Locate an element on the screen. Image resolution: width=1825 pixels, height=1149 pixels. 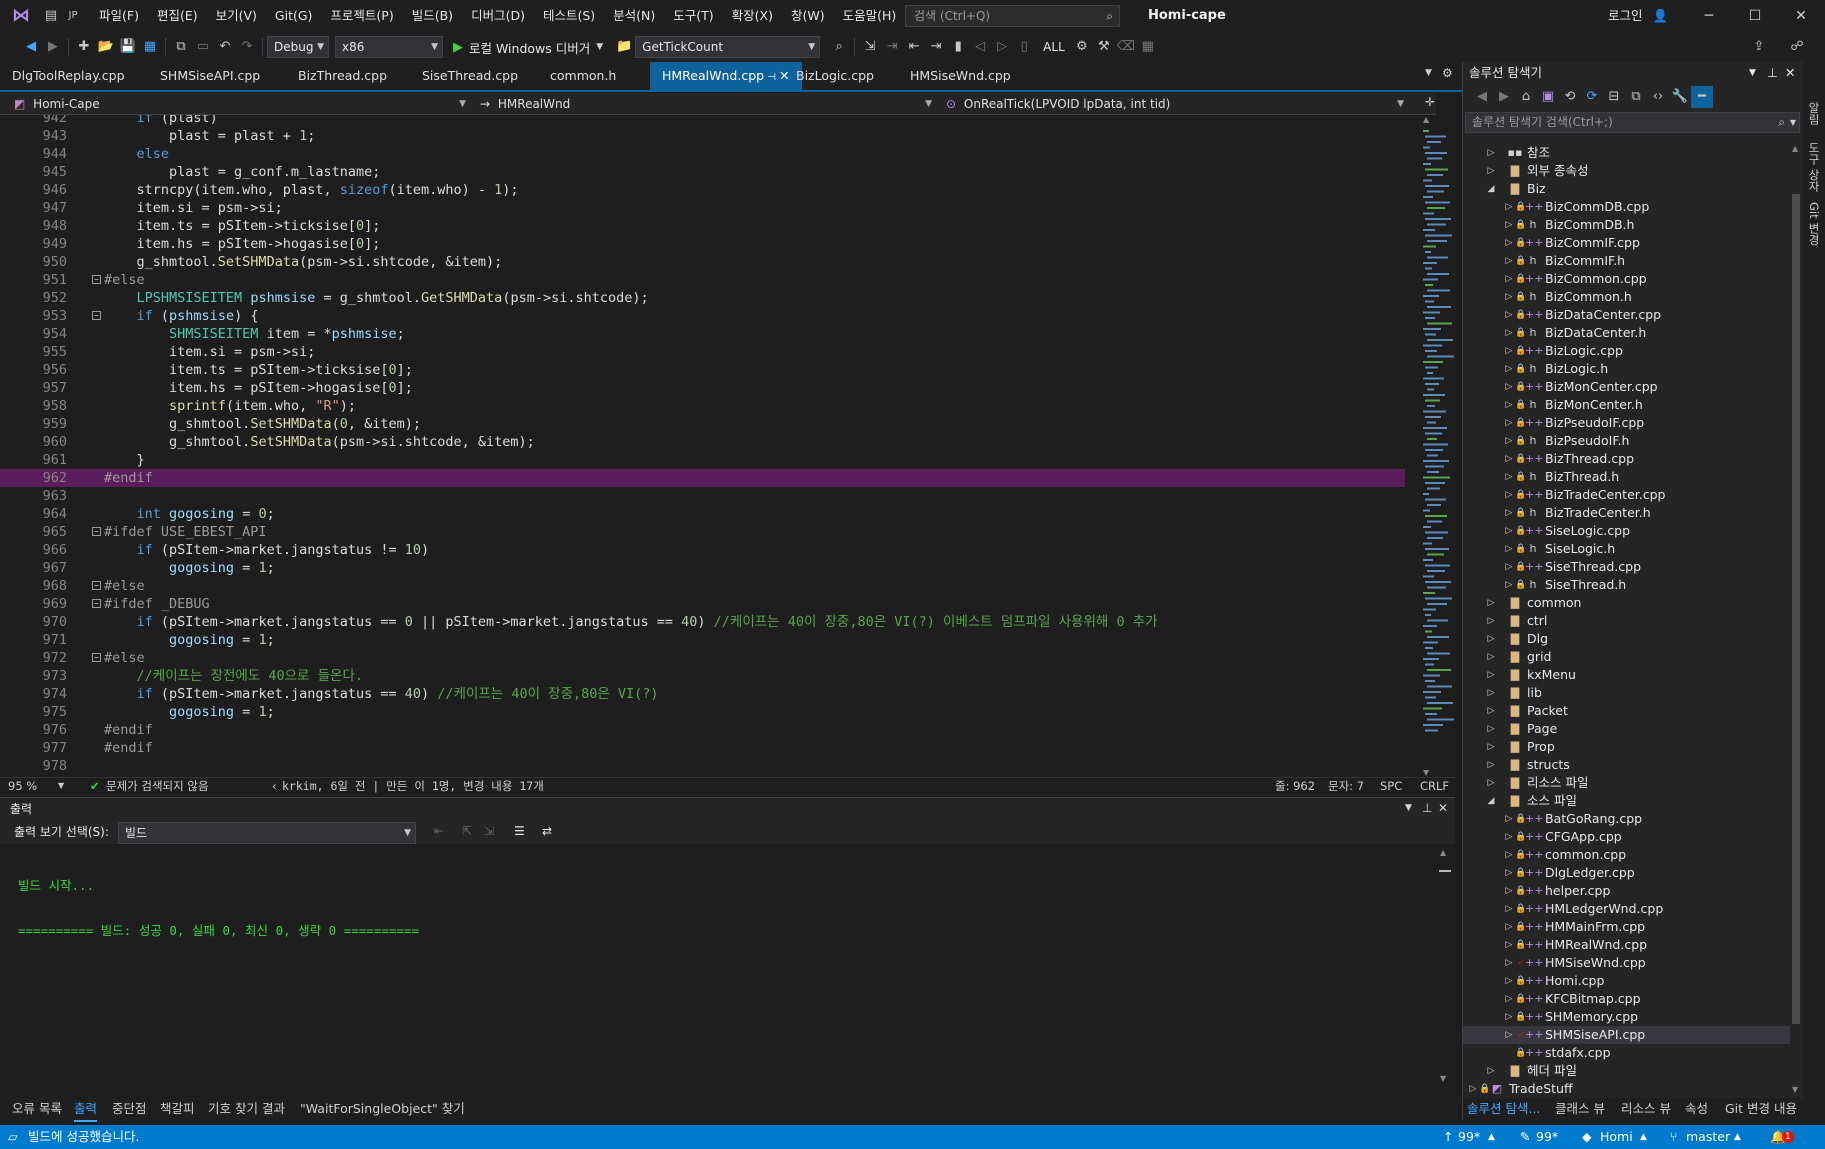
tab-dlgtoolreplay-cpp: DlgToolReplay.cpp is located at coordinates (68, 76).